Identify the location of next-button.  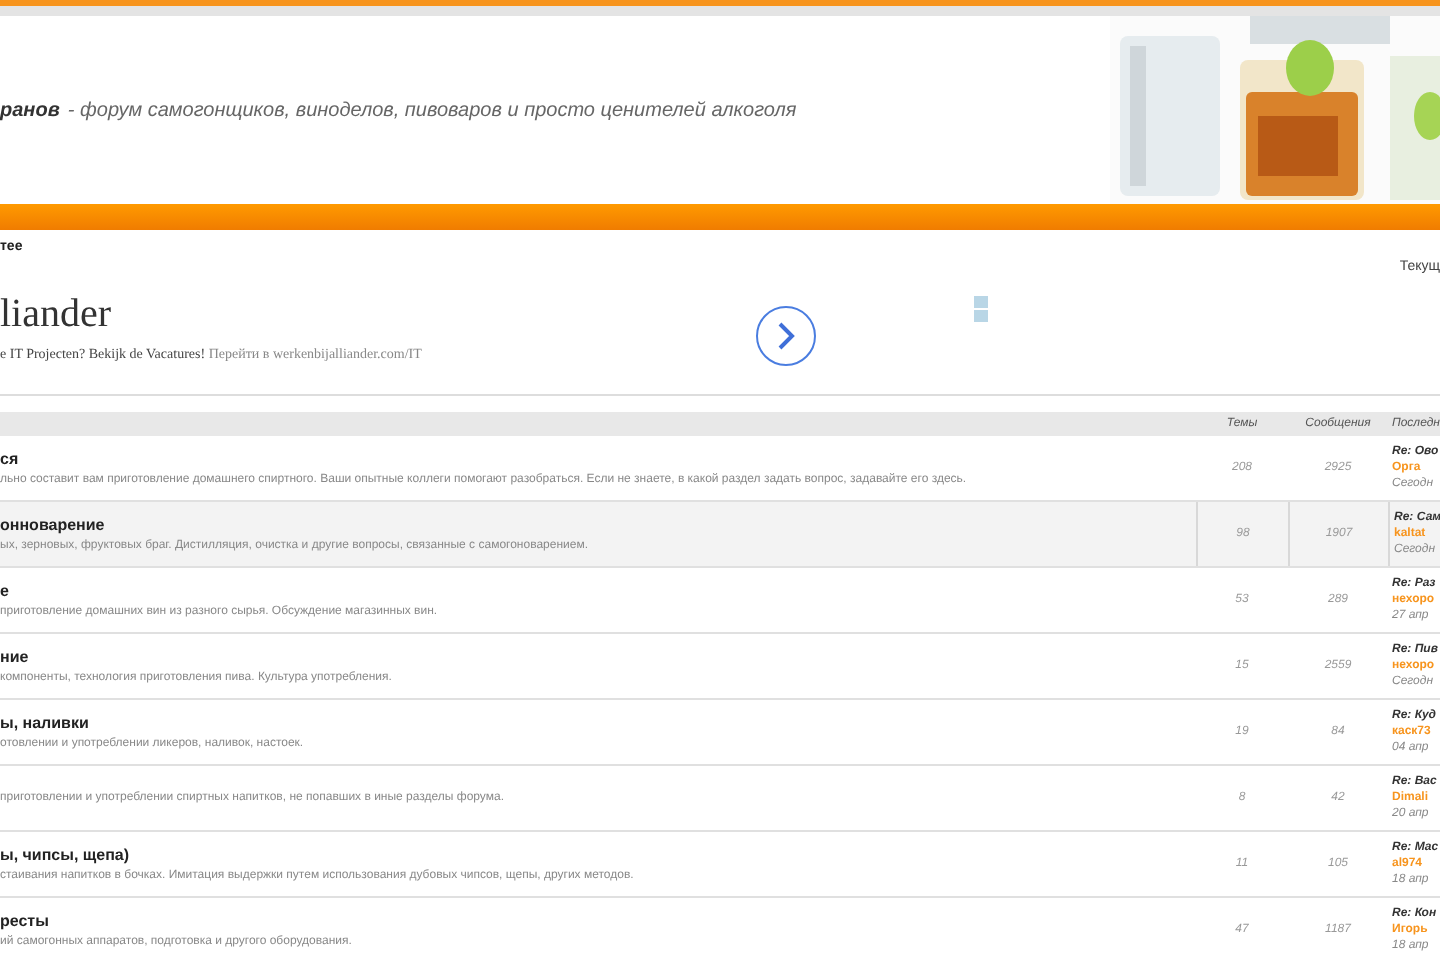
(786, 336).